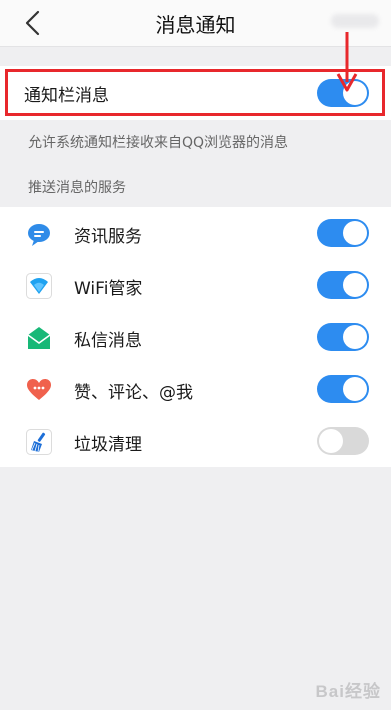 This screenshot has width=391, height=710. What do you see at coordinates (195, 285) in the screenshot?
I see `service-item-wifi: WiFi管家` at bounding box center [195, 285].